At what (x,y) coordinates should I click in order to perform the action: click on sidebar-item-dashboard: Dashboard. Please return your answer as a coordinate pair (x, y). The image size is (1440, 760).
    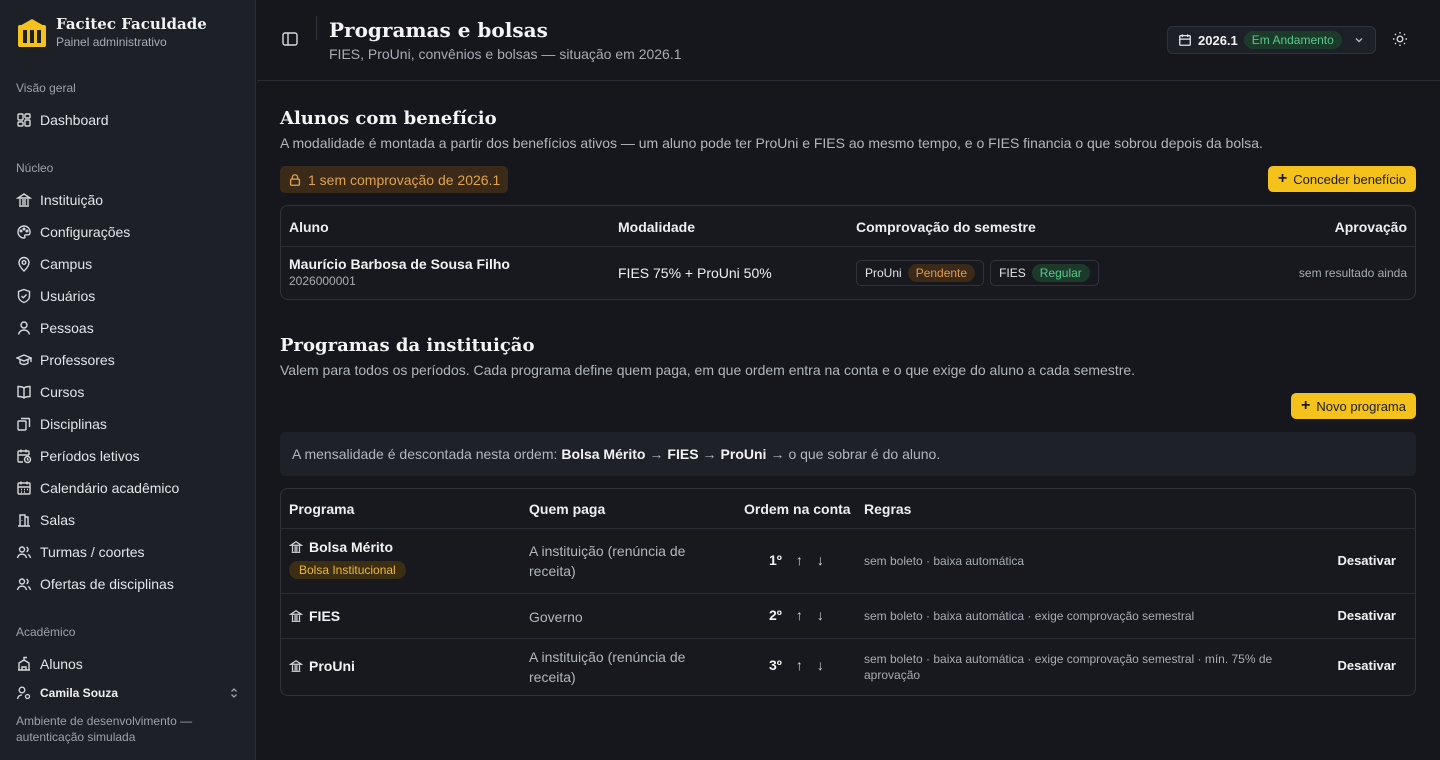
    Looking at the image, I should click on (62, 120).